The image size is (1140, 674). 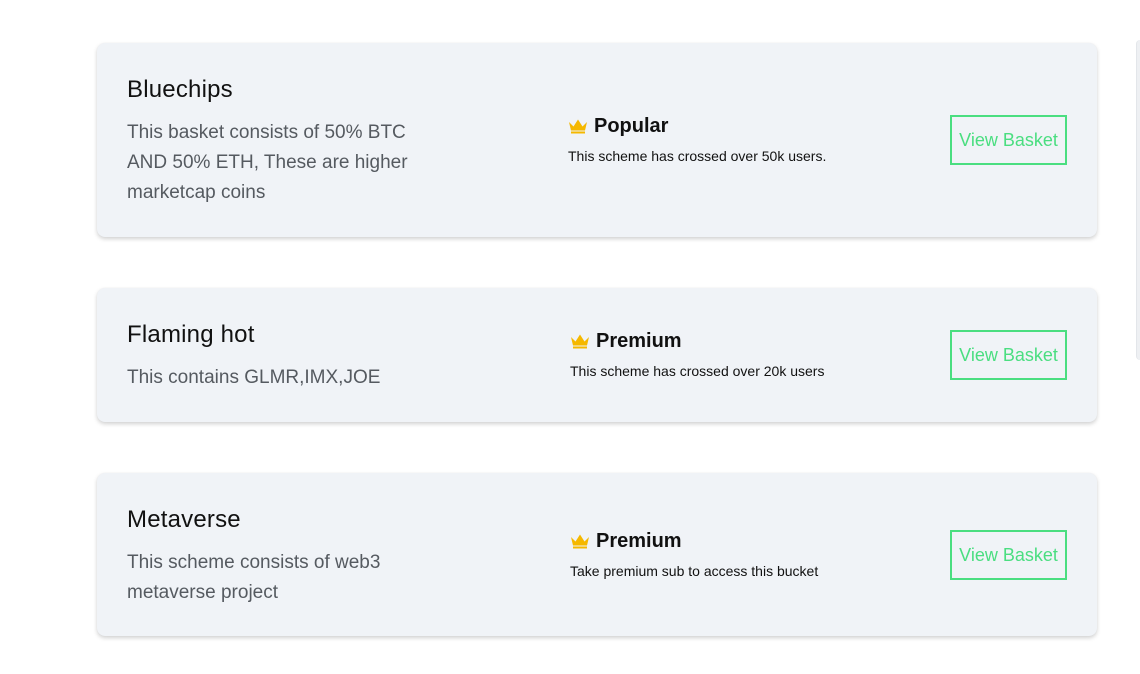 I want to click on tier-note: This scheme has crossed over 20k users, so click(x=697, y=371).